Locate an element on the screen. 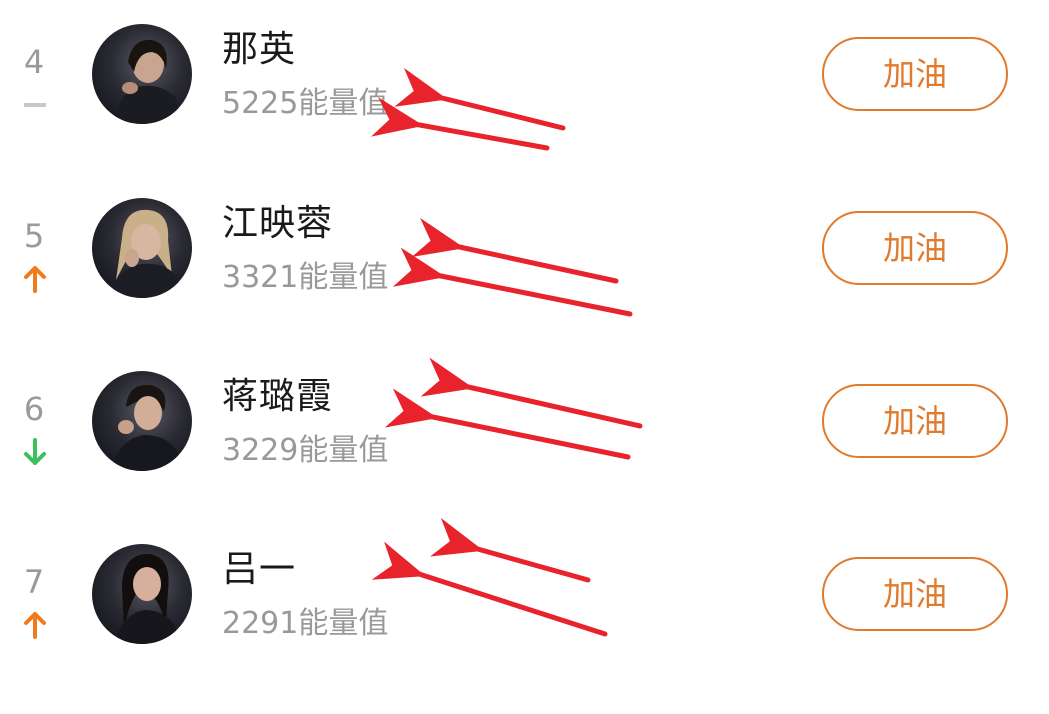 Image resolution: width=1049 pixels, height=714 pixels. singer-name: 吕一 is located at coordinates (259, 569).